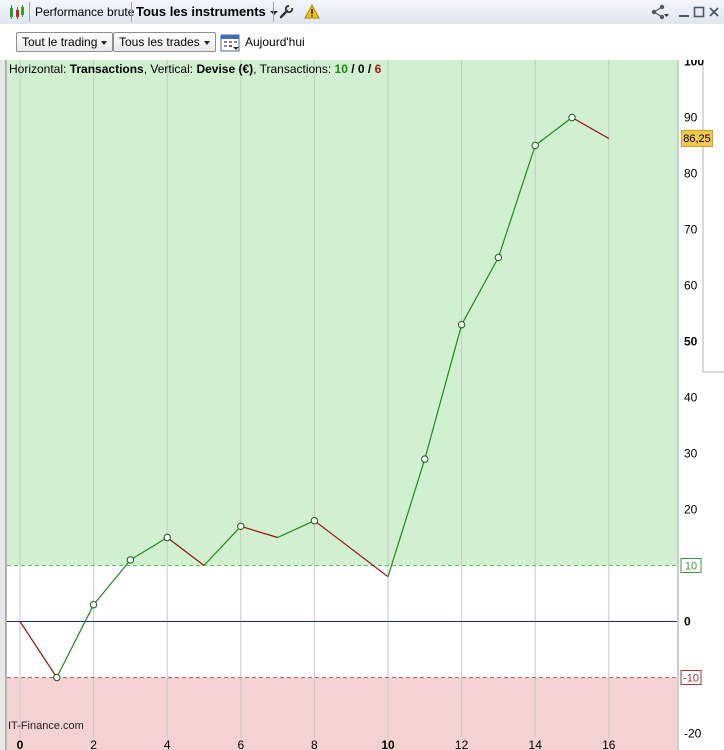 This screenshot has width=724, height=750. Describe the element at coordinates (691, 454) in the screenshot. I see `y-tick-label: 30` at that location.